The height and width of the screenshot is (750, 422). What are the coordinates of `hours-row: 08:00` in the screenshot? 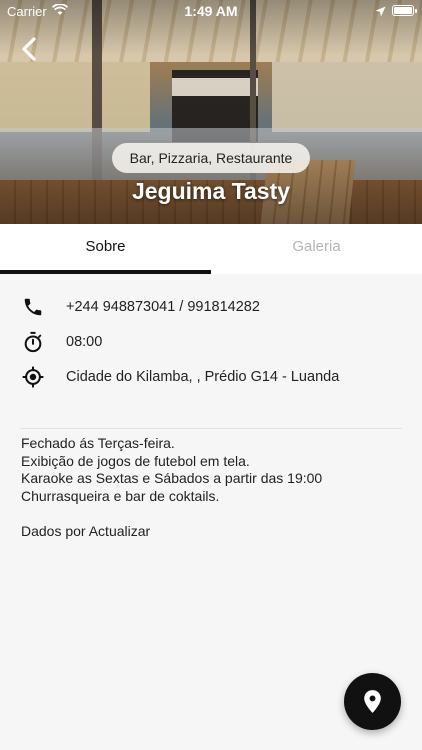 It's located at (211, 343).